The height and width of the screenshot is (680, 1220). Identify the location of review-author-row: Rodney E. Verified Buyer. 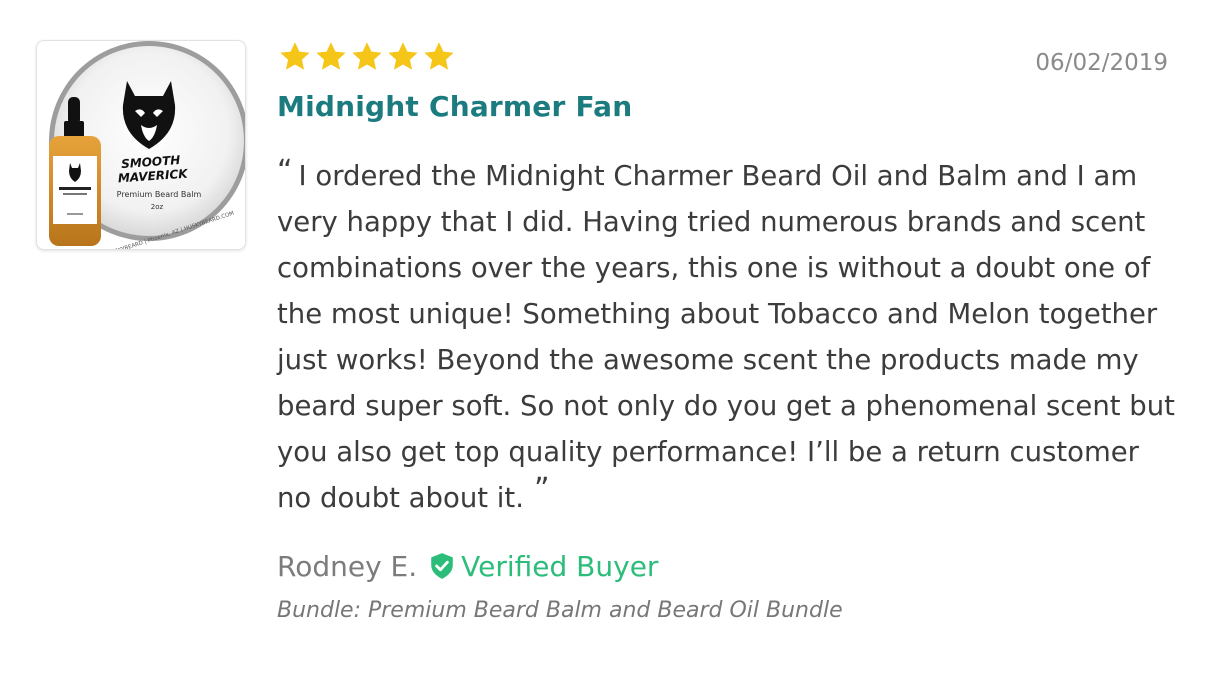
(467, 566).